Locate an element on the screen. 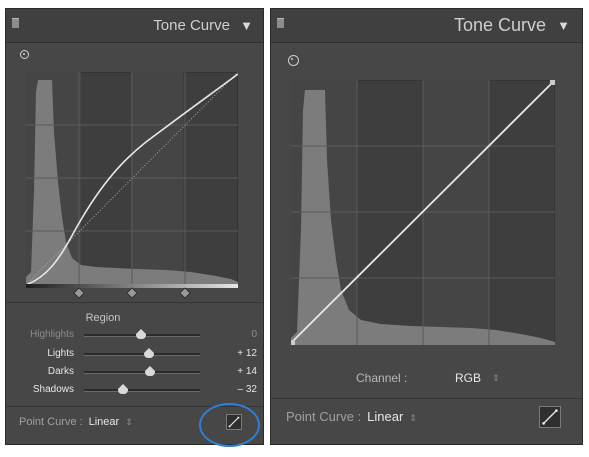 The width and height of the screenshot is (589, 457). slider-lights: Lights + 12 is located at coordinates (134, 354).